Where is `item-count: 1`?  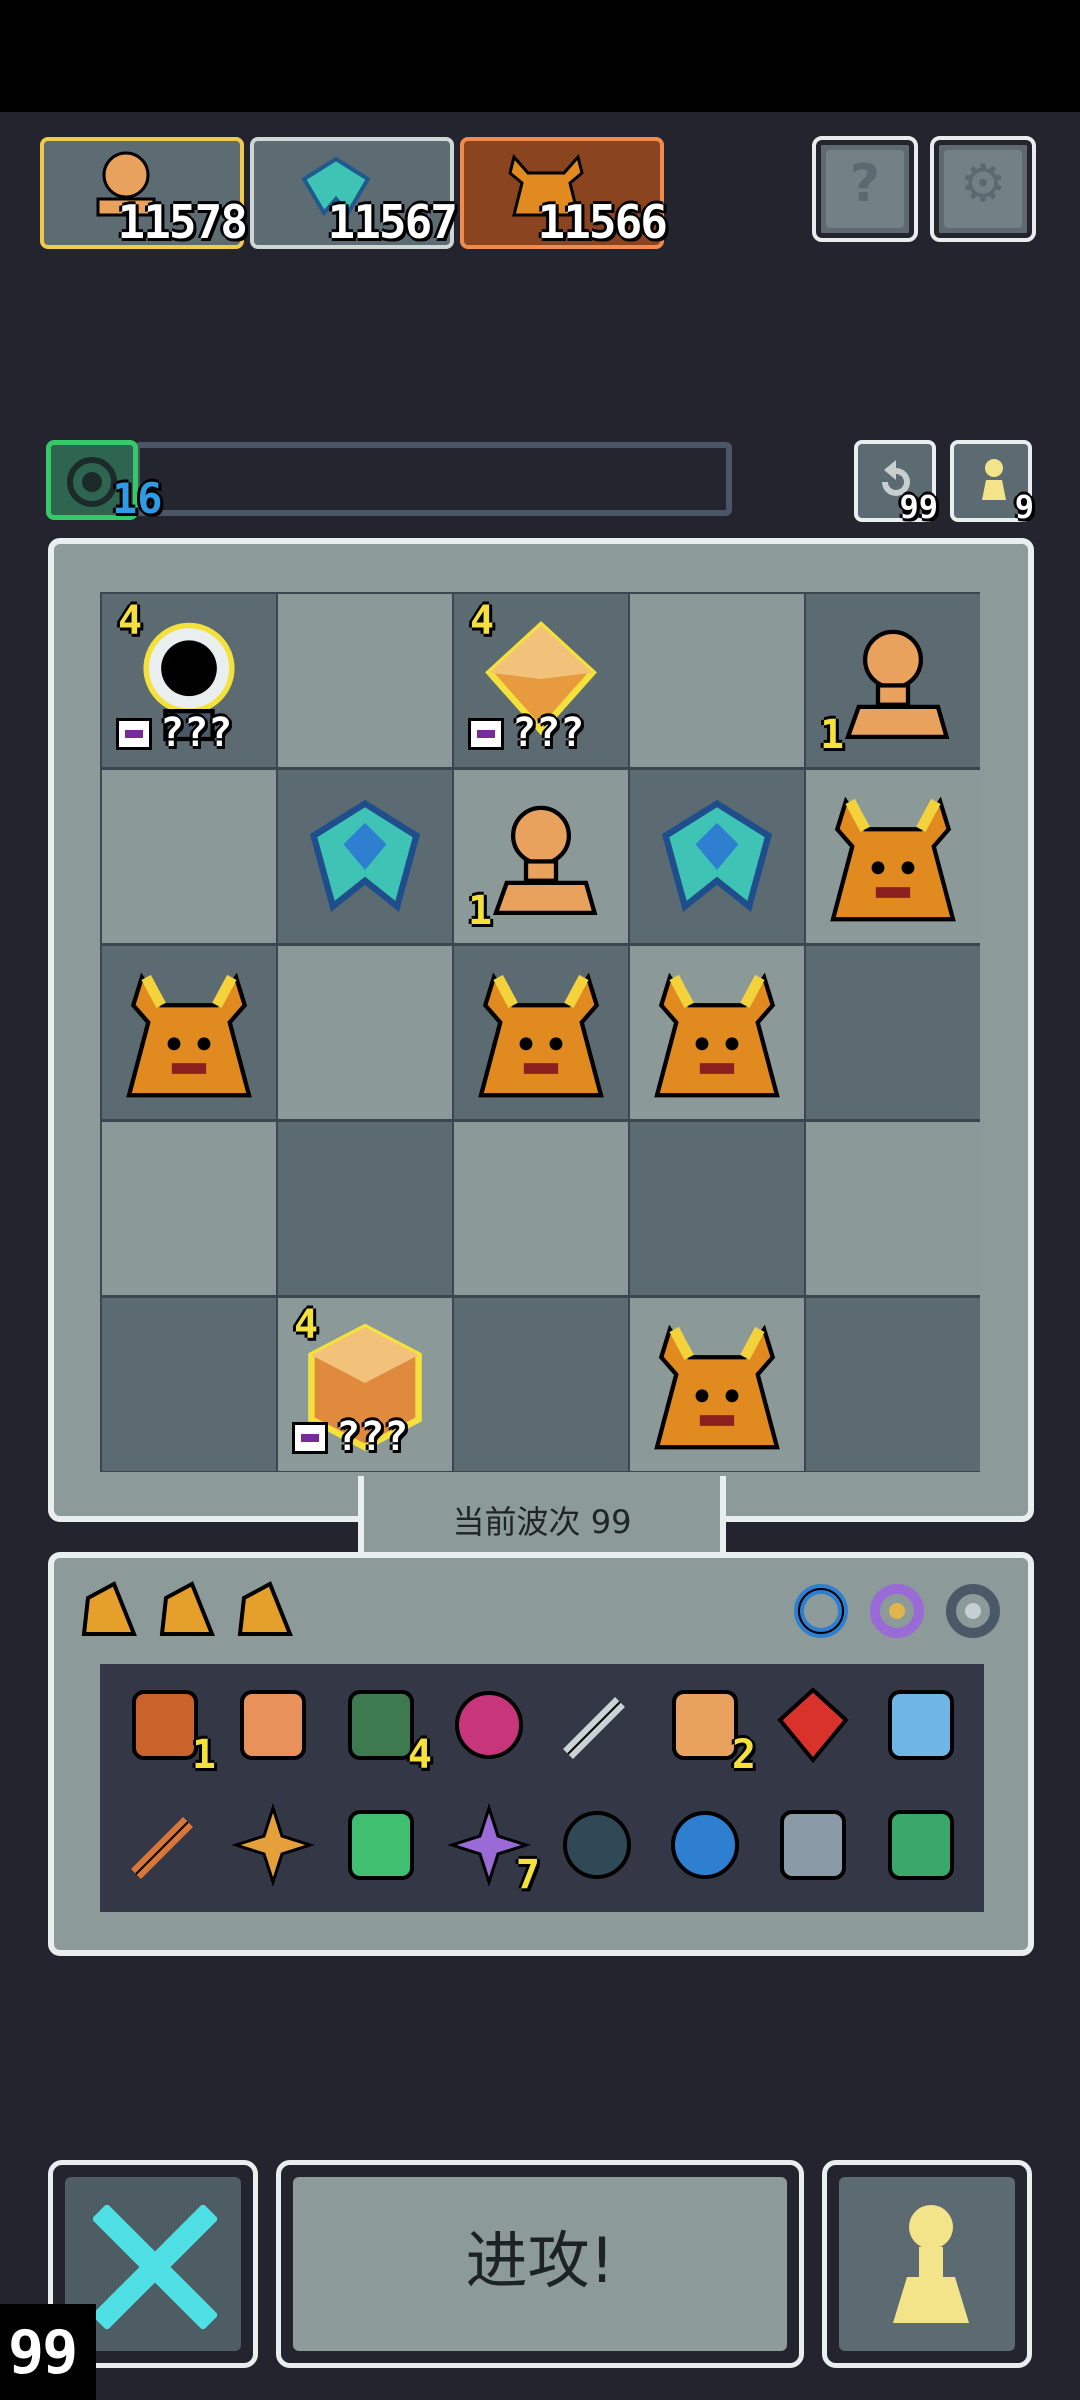 item-count: 1 is located at coordinates (203, 1755).